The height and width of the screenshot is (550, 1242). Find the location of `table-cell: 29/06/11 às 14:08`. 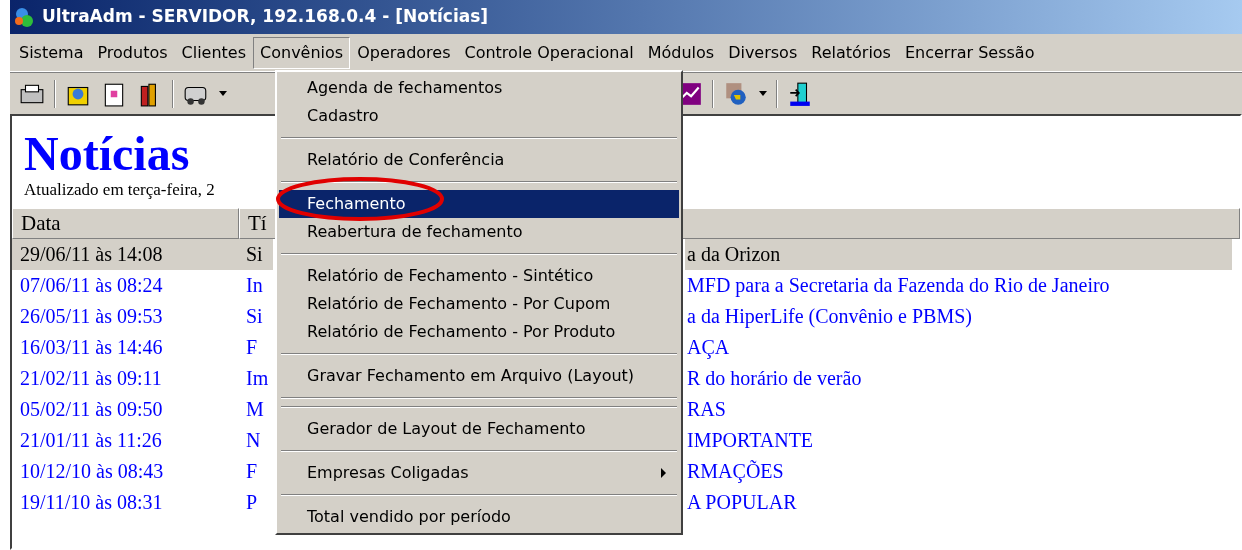

table-cell: 29/06/11 às 14:08 is located at coordinates (128, 254).